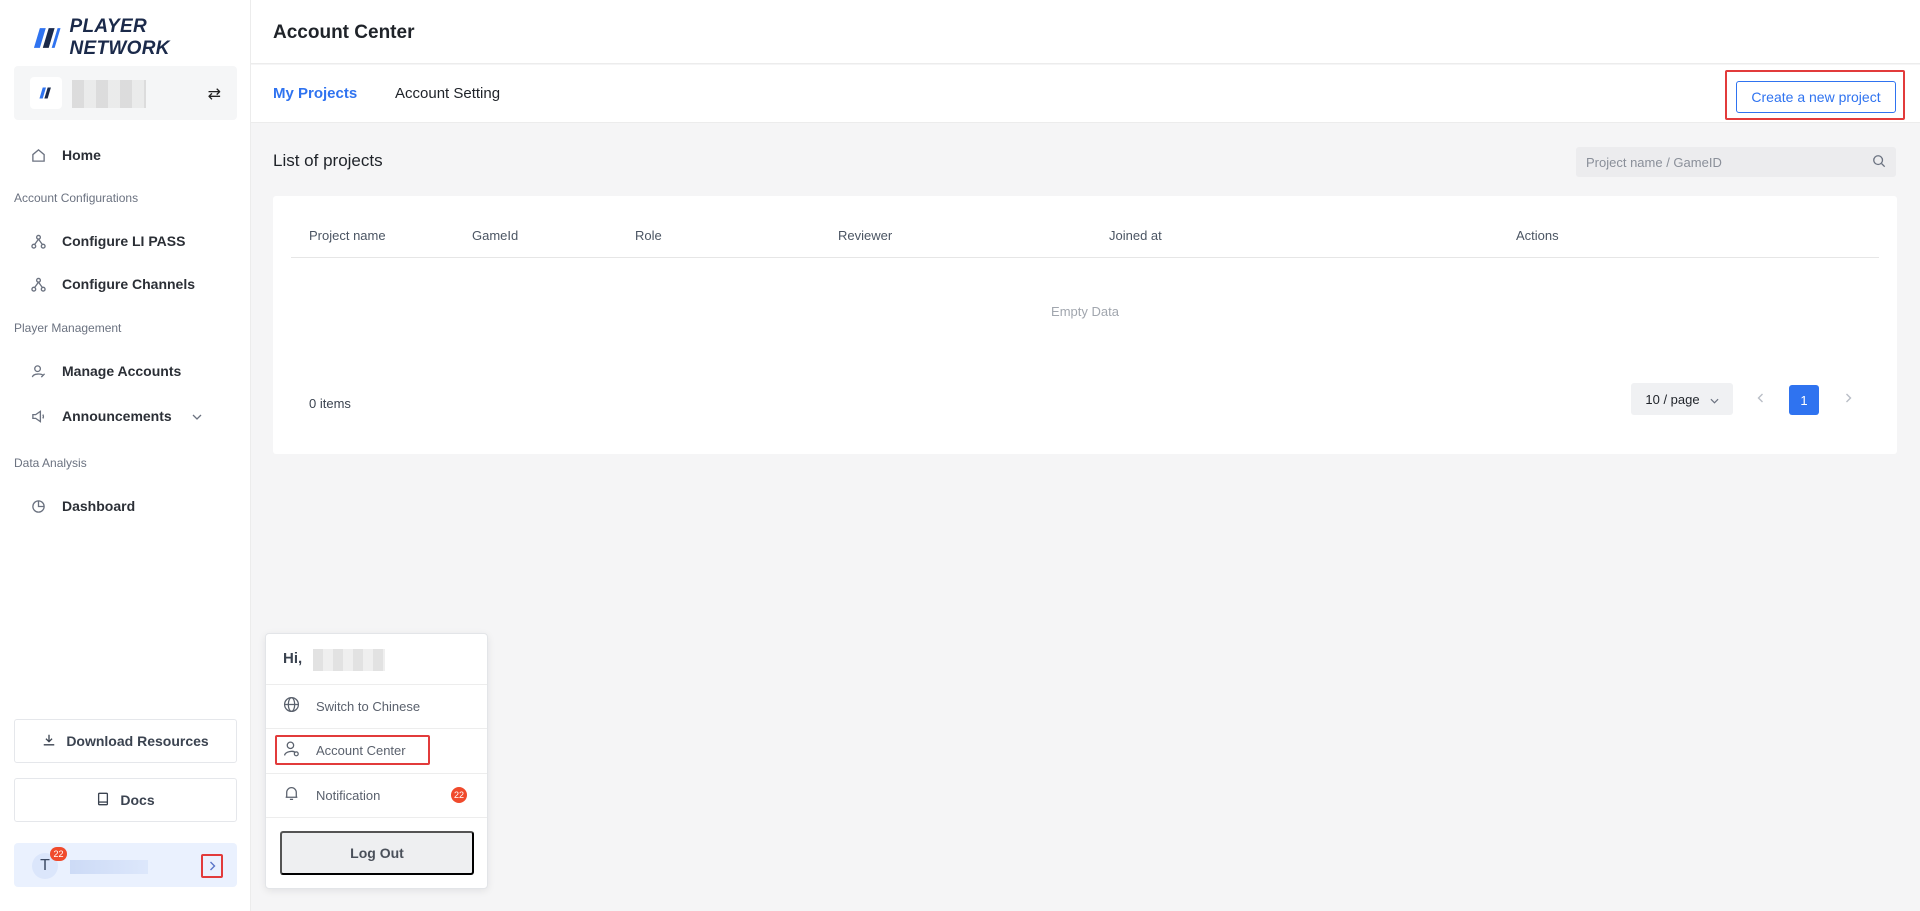 The height and width of the screenshot is (911, 1920). I want to click on home-icon, so click(38, 155).